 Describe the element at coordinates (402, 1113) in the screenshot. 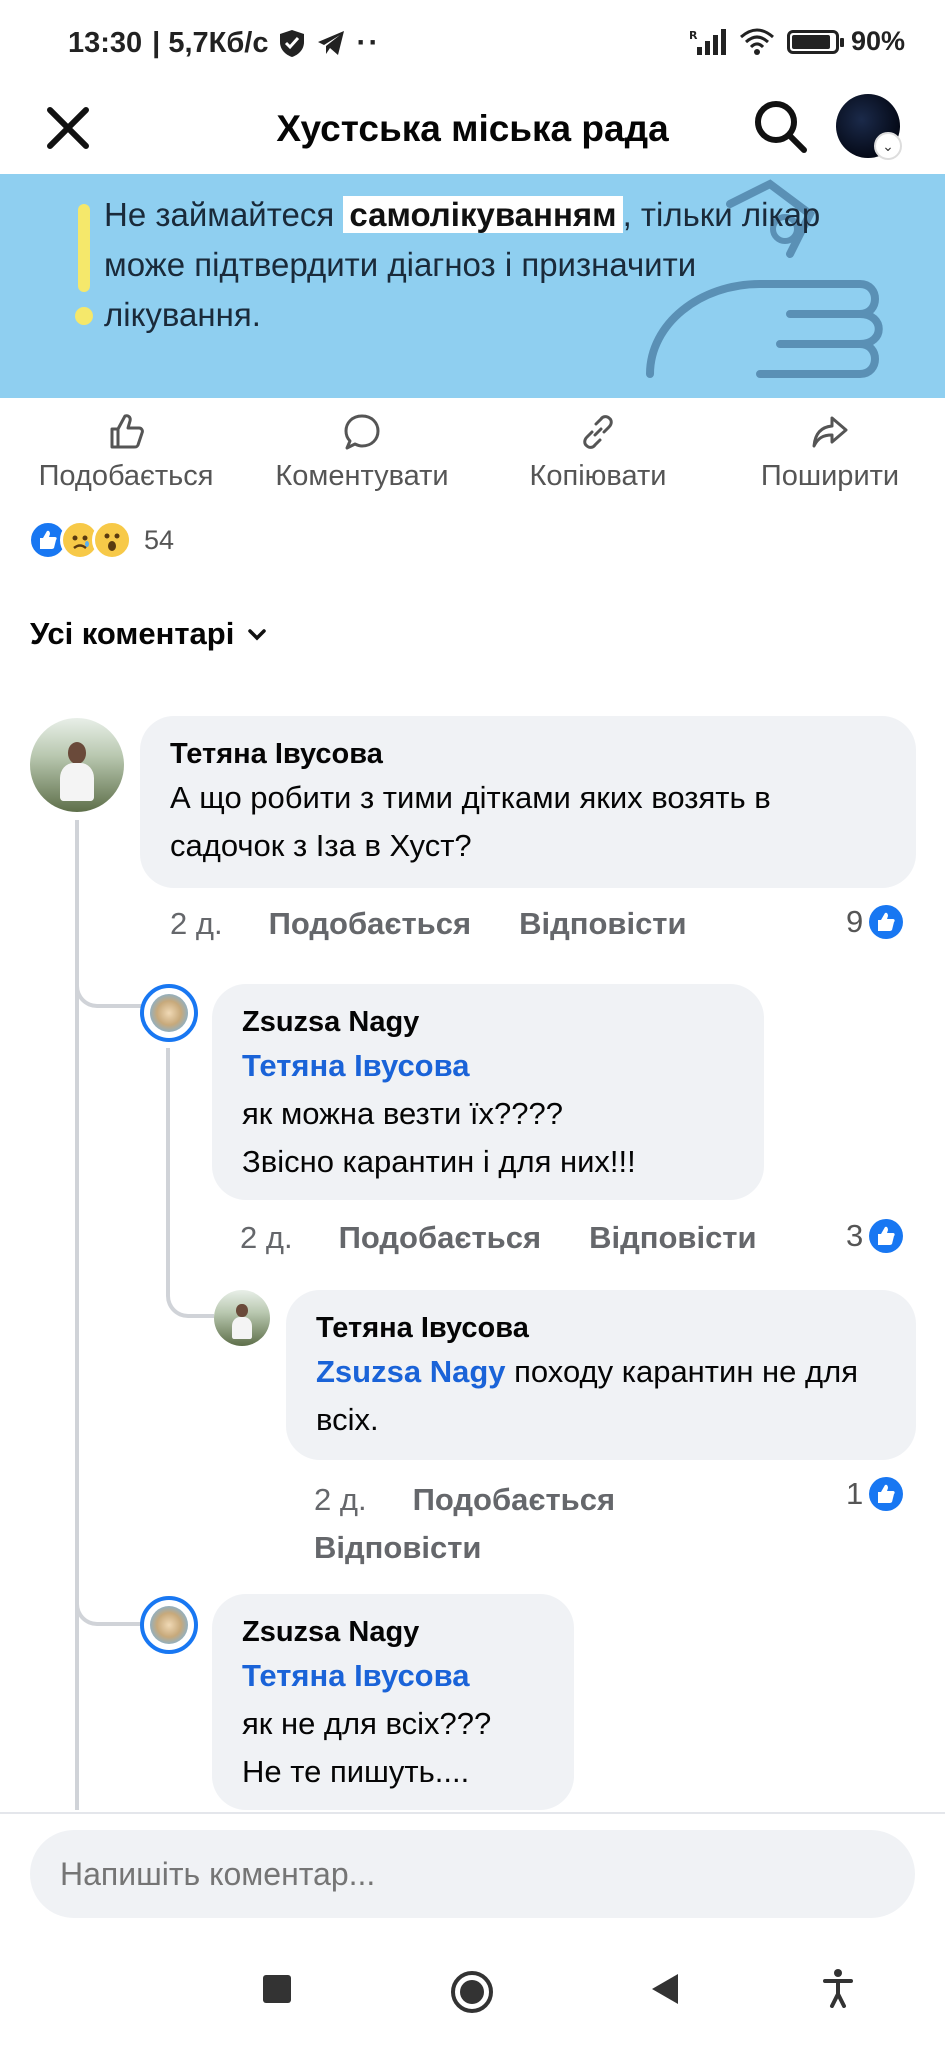

I see `comment-text-line: як можна везти їх????` at that location.